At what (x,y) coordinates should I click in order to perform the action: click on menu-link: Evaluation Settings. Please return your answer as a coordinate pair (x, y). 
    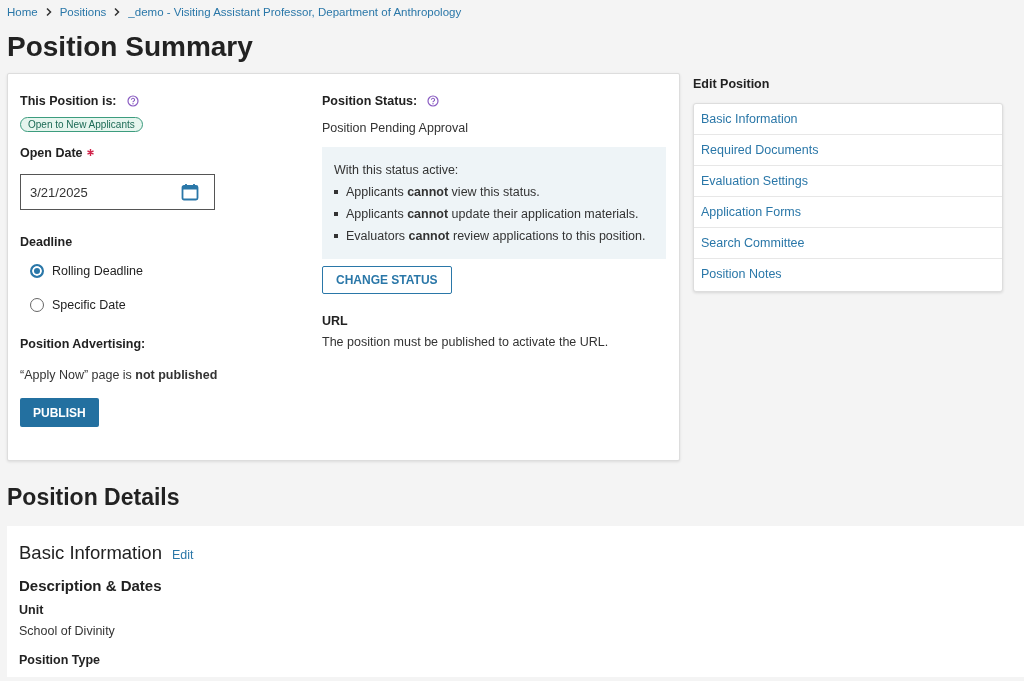
    Looking at the image, I should click on (848, 181).